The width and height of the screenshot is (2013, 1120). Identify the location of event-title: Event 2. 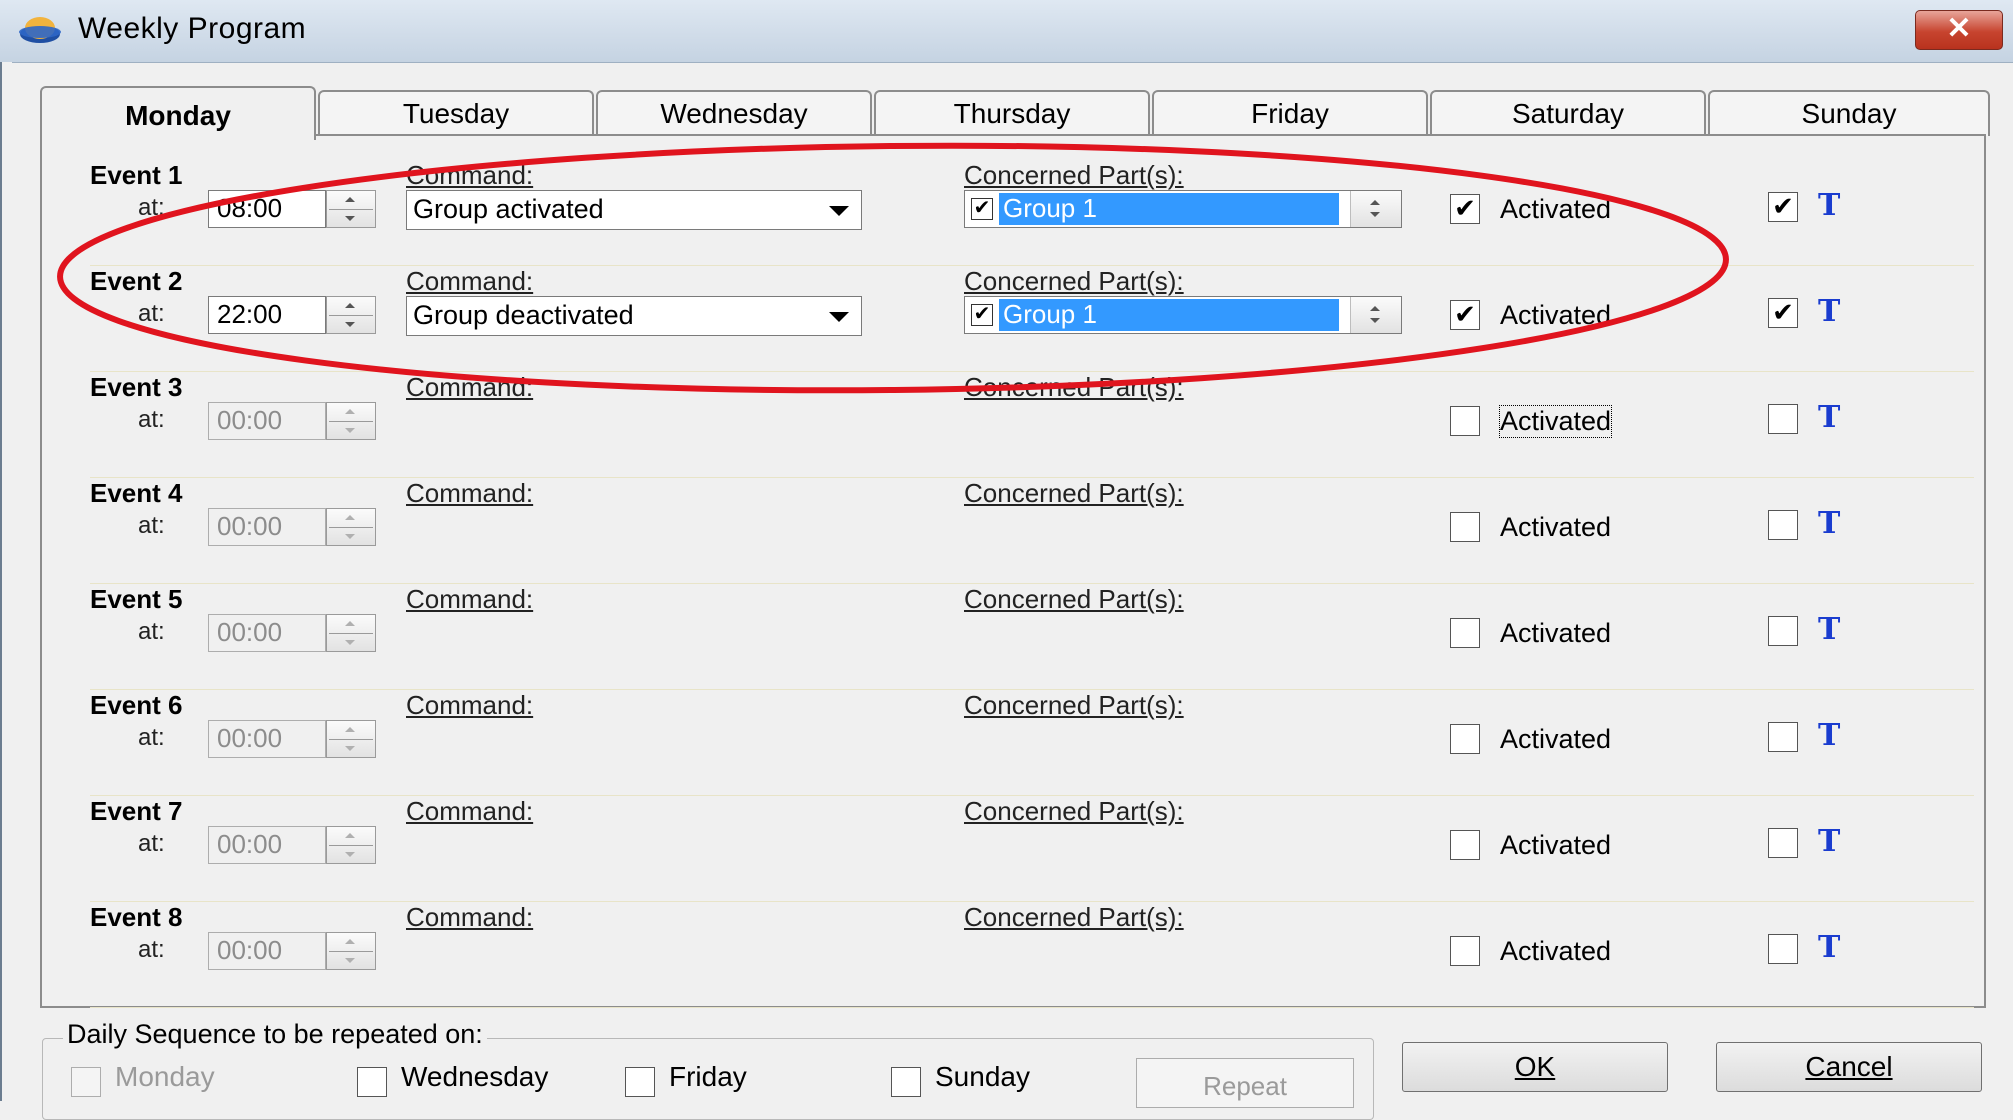
(136, 281).